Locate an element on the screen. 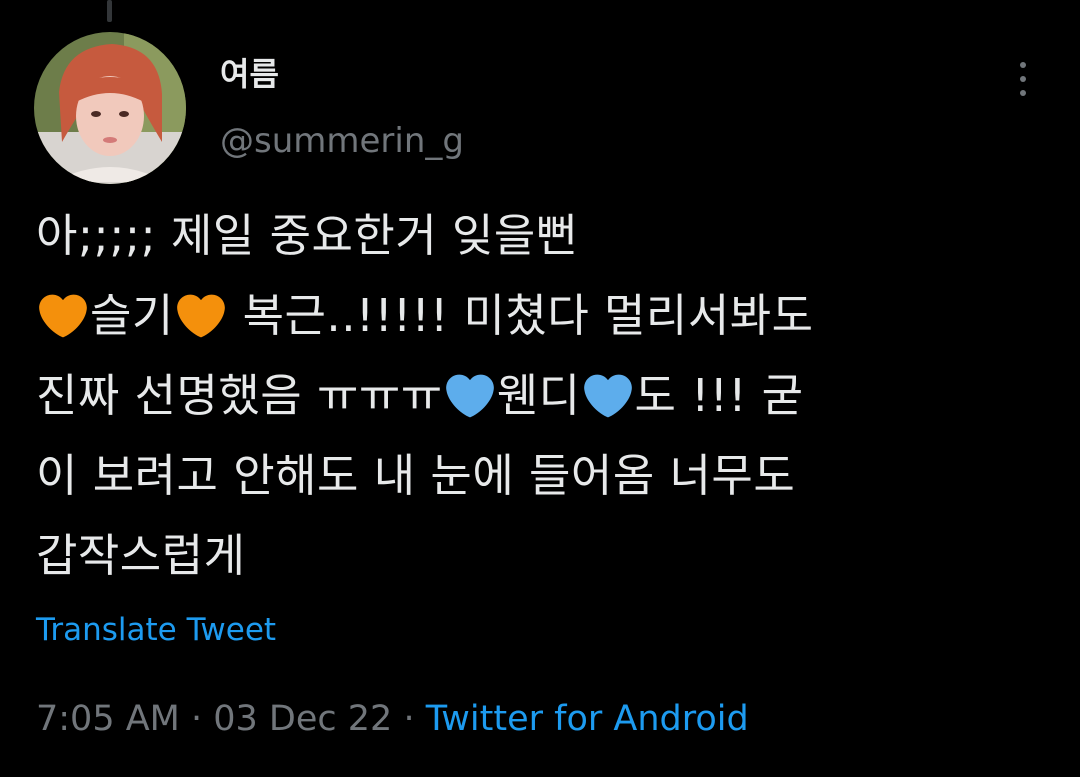  more-options-button is located at coordinates (1023, 79).